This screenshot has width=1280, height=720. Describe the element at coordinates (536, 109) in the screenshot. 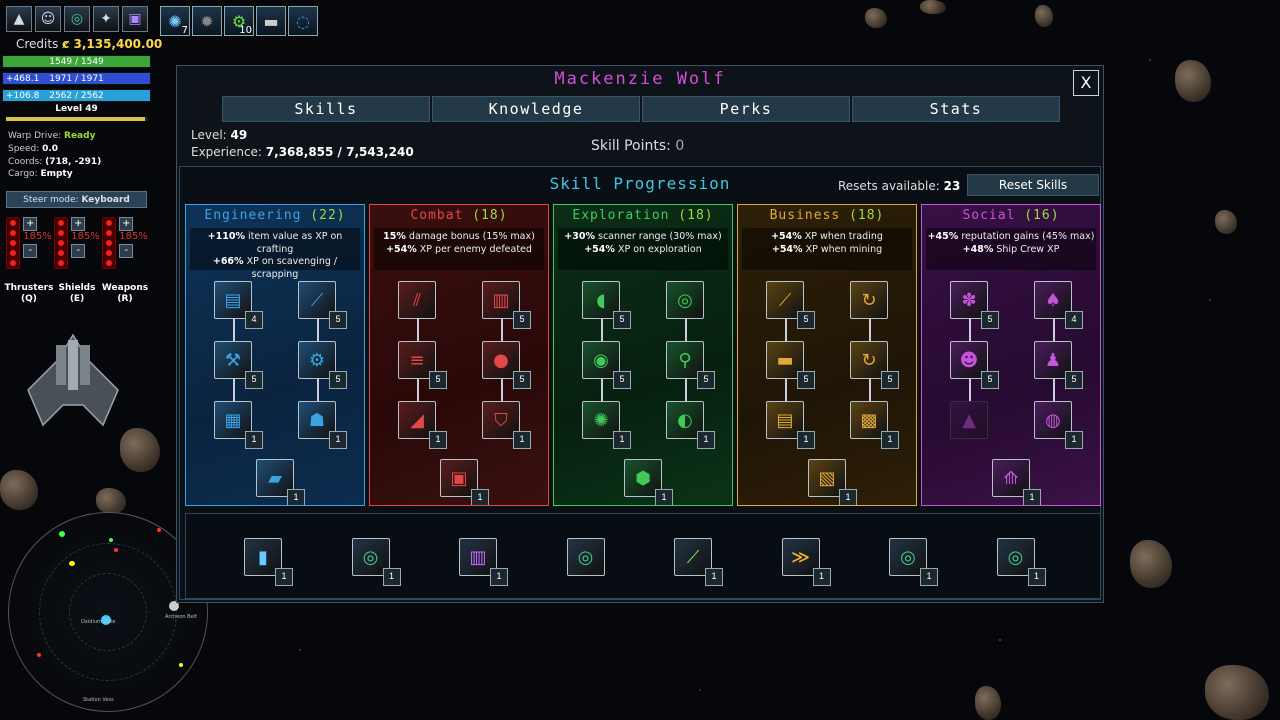

I see `tab-knowledge: Knowledge` at that location.